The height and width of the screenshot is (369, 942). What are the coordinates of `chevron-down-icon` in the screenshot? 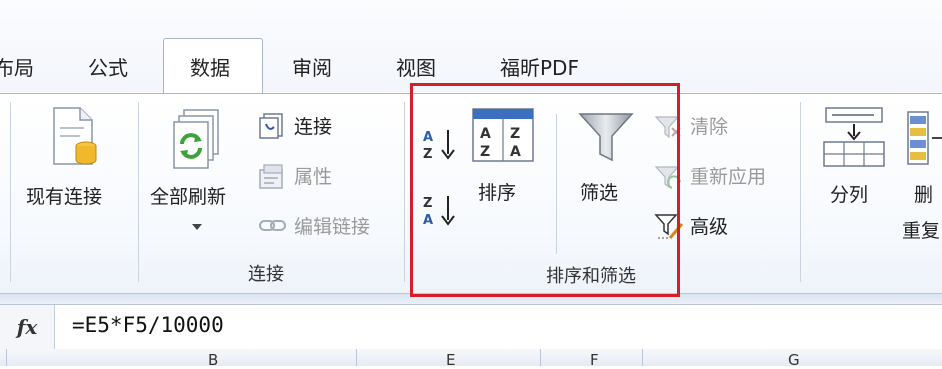 It's located at (197, 227).